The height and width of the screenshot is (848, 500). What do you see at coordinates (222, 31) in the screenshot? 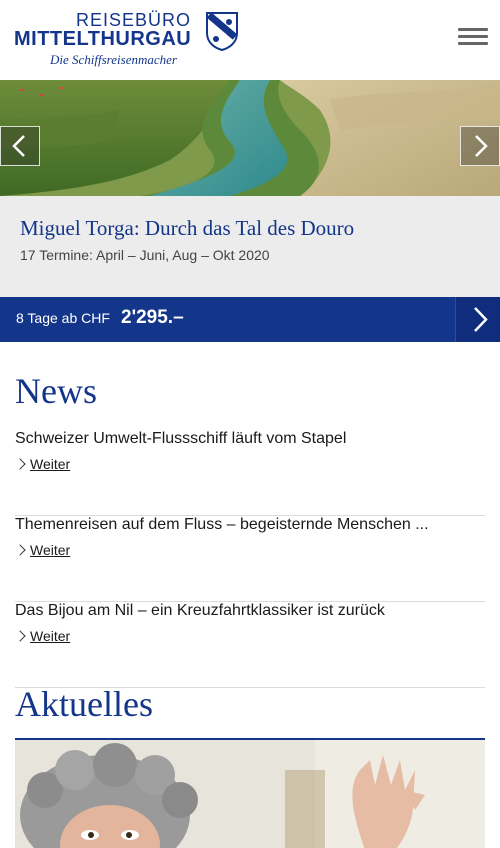
I see `crest-icon` at bounding box center [222, 31].